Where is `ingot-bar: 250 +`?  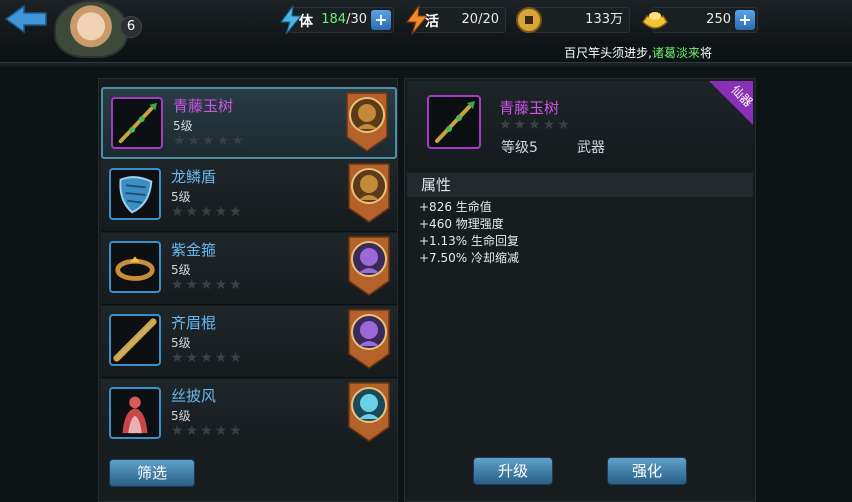 ingot-bar: 250 + is located at coordinates (700, 20).